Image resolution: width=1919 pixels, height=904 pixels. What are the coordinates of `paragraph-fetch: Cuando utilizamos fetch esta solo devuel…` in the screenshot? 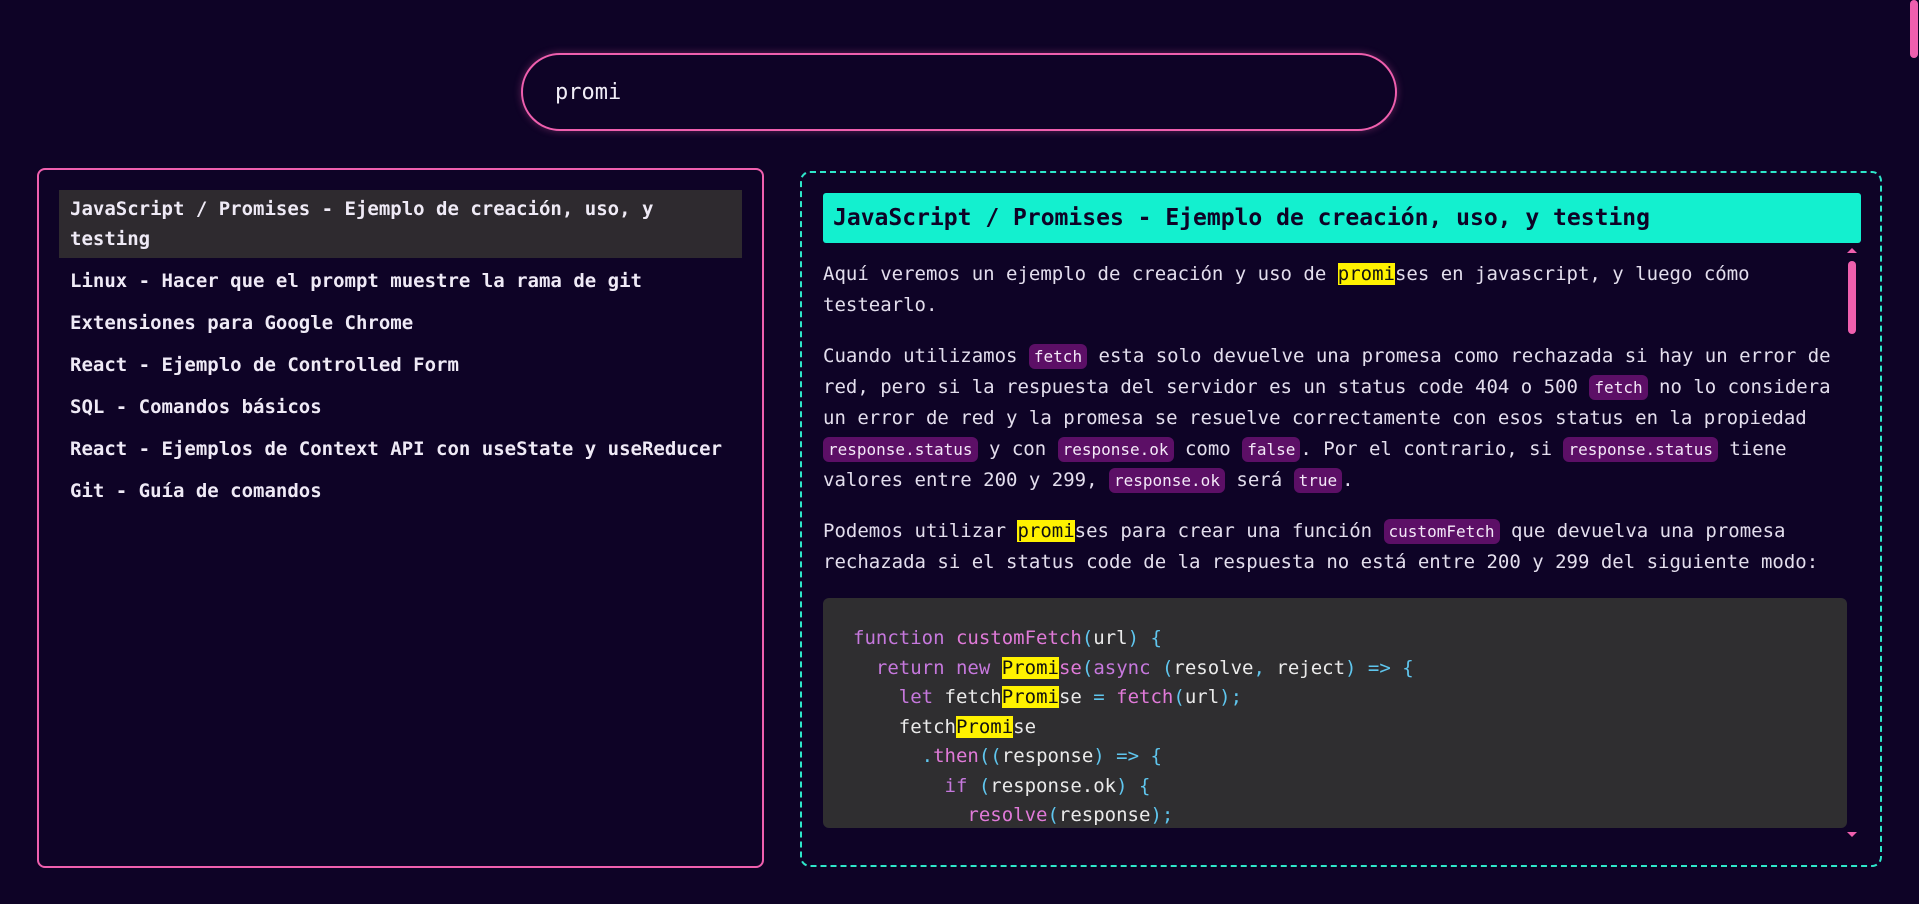 It's located at (1335, 418).